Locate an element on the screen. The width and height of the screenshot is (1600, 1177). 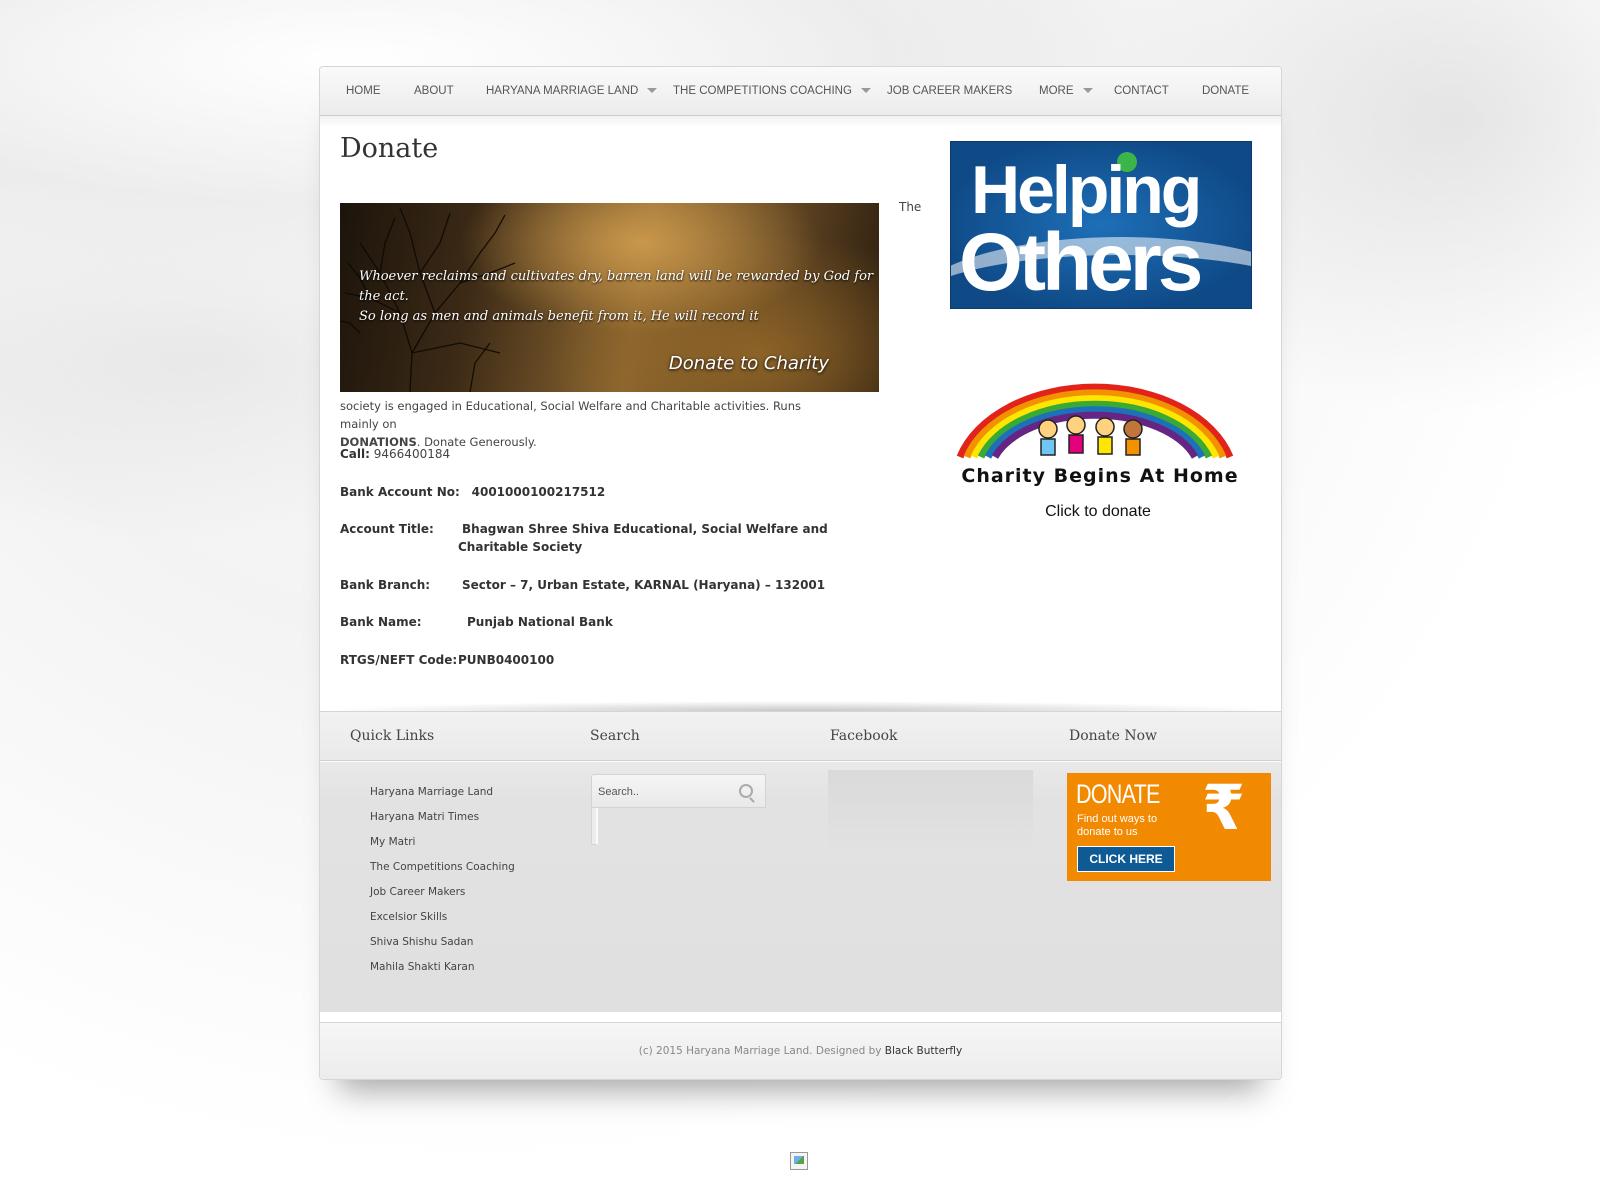
nav-item-contact: CONTACT is located at coordinates (1141, 91).